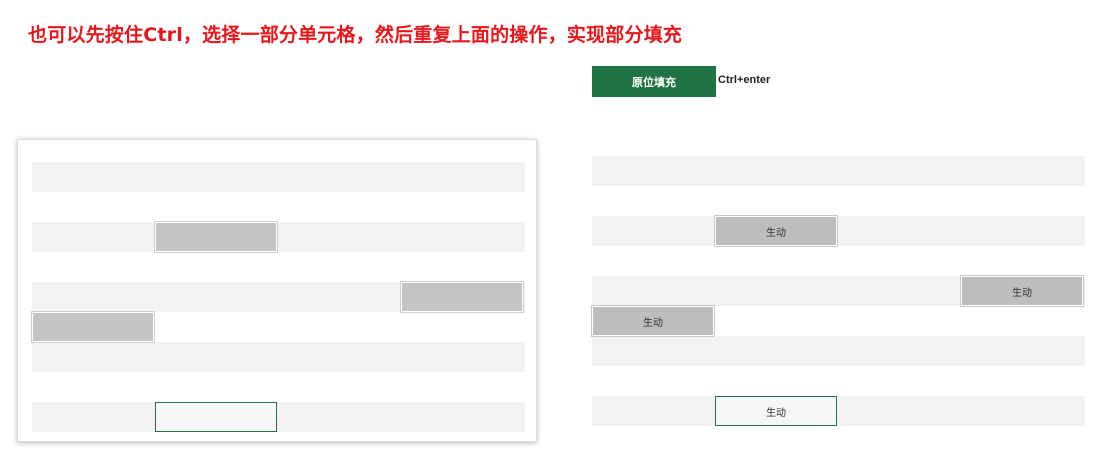  I want to click on active-cell, so click(216, 417).